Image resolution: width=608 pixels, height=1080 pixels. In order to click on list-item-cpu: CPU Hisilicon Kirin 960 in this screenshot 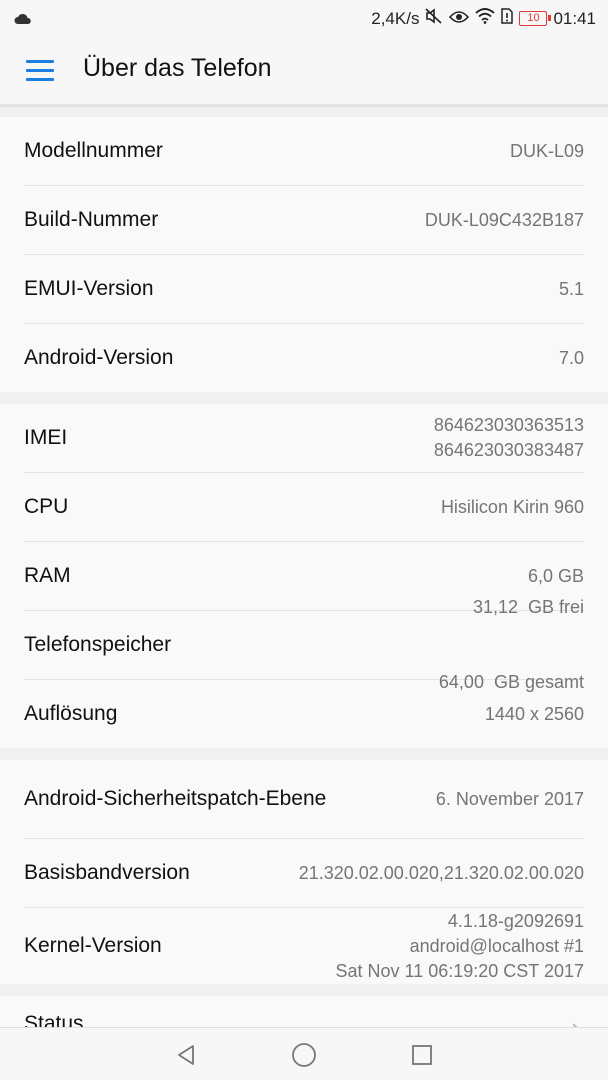, I will do `click(304, 507)`.